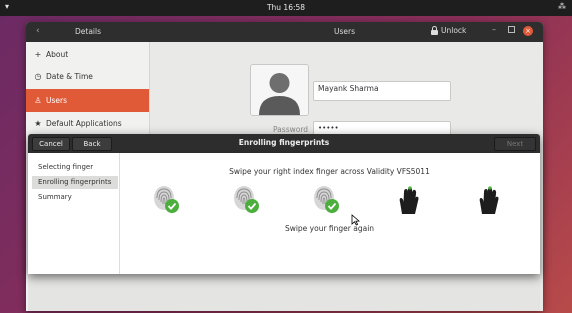  I want to click on sidebar-item-label: Users, so click(57, 100).